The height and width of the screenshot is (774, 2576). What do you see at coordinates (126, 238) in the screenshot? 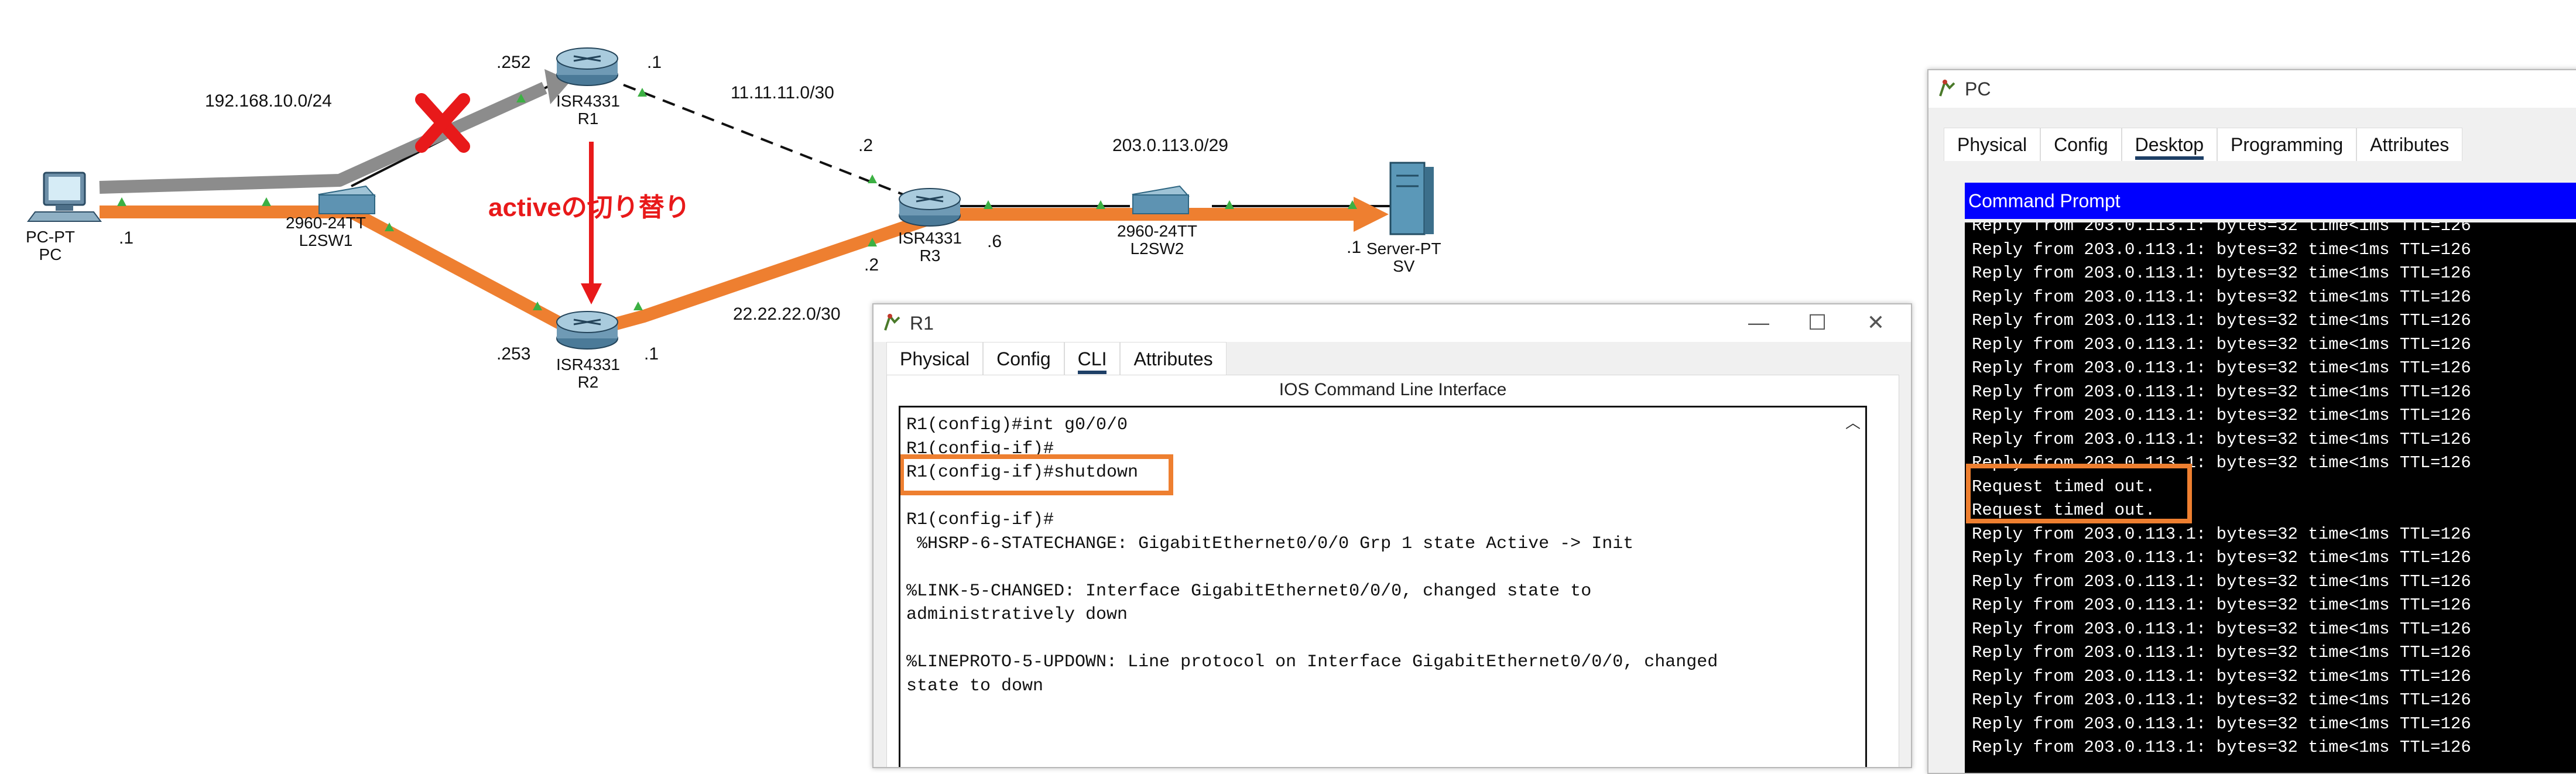
I see `iface-label-pc: .1` at bounding box center [126, 238].